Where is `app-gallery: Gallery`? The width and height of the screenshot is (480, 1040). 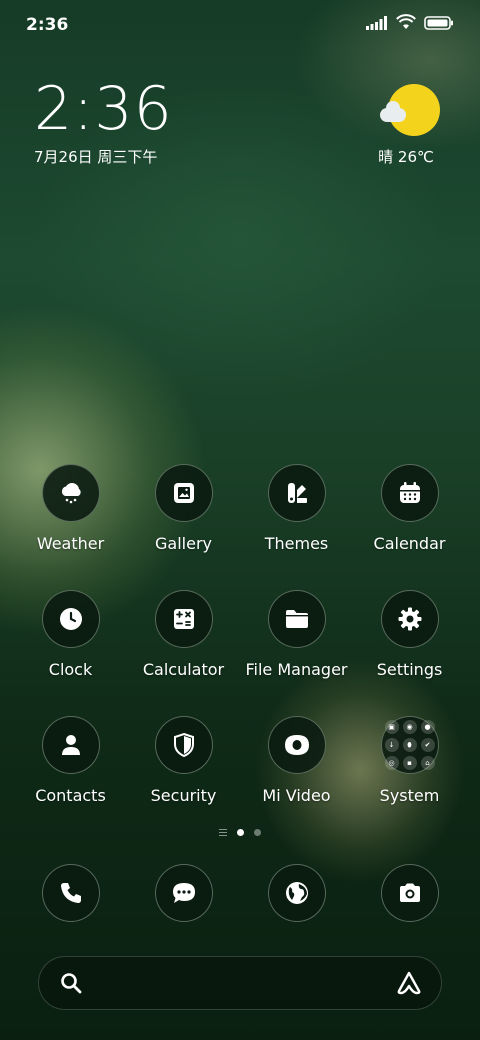 app-gallery: Gallery is located at coordinates (183, 508).